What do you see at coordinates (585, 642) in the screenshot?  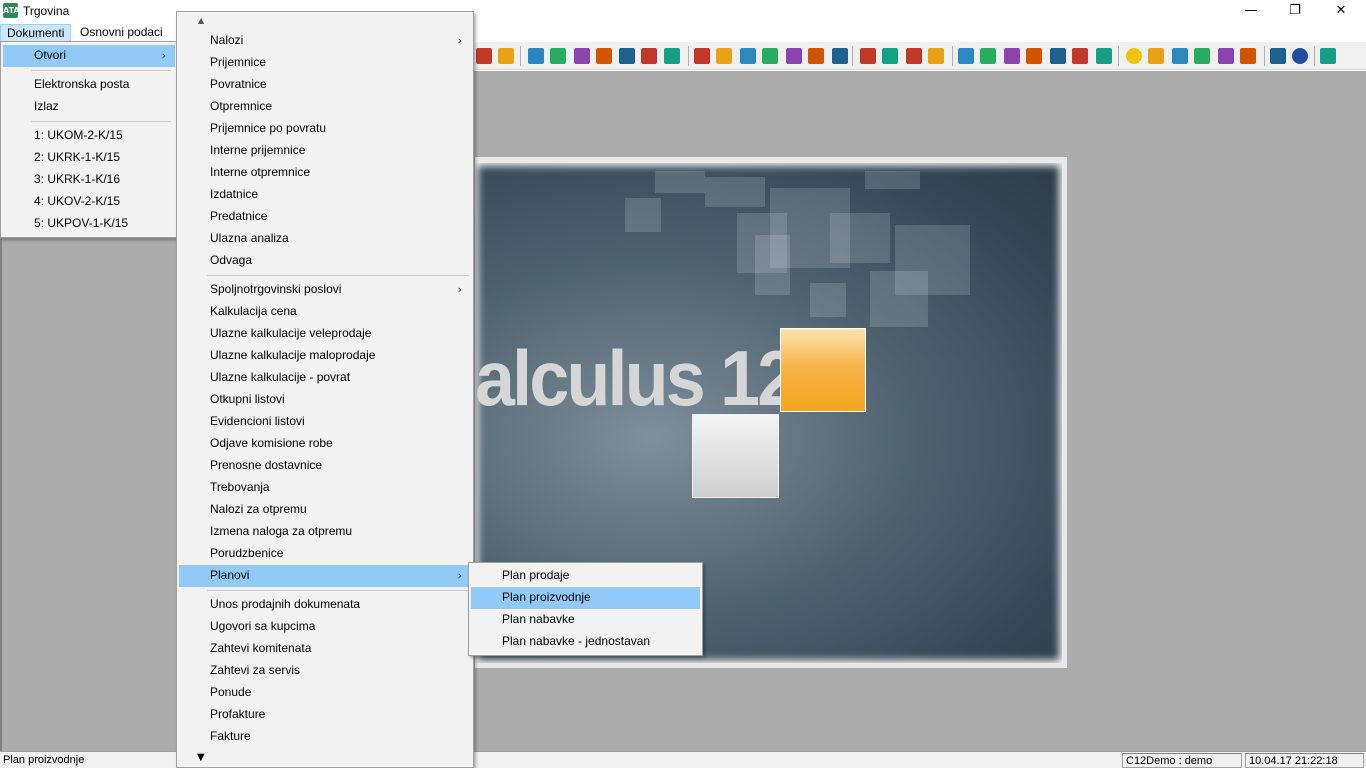 I see `menu-item-plan-nabavke-jednostavan: Plan nabavke - jednostavan` at bounding box center [585, 642].